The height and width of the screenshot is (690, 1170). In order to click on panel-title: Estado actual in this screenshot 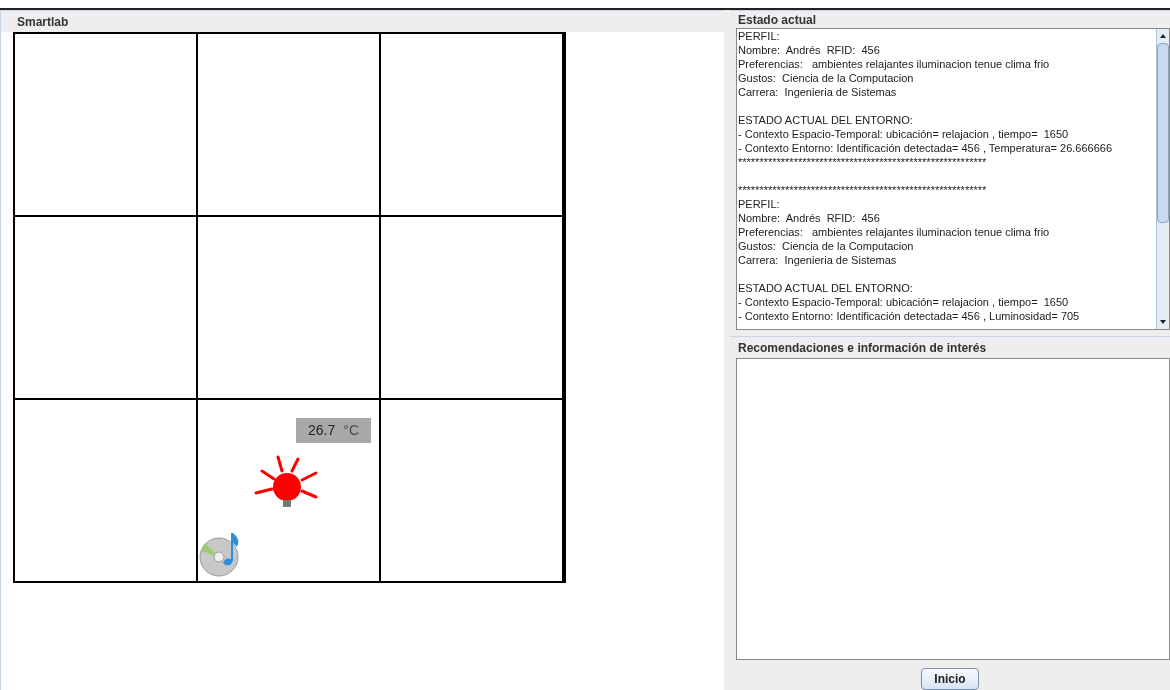, I will do `click(777, 19)`.